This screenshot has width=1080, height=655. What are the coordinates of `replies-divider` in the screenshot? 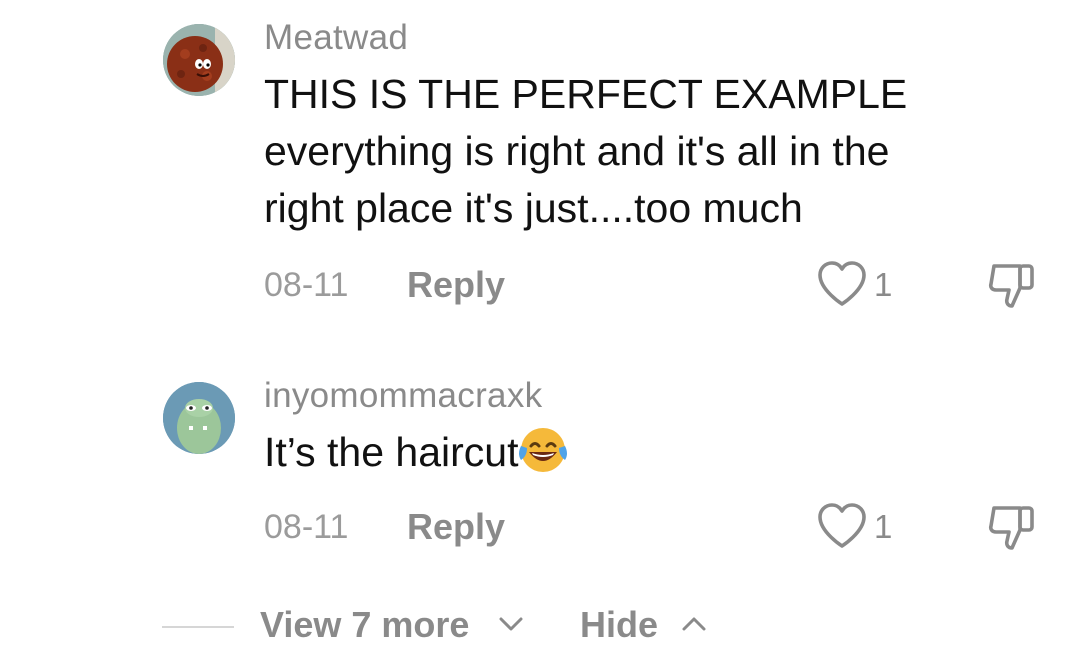 It's located at (198, 627).